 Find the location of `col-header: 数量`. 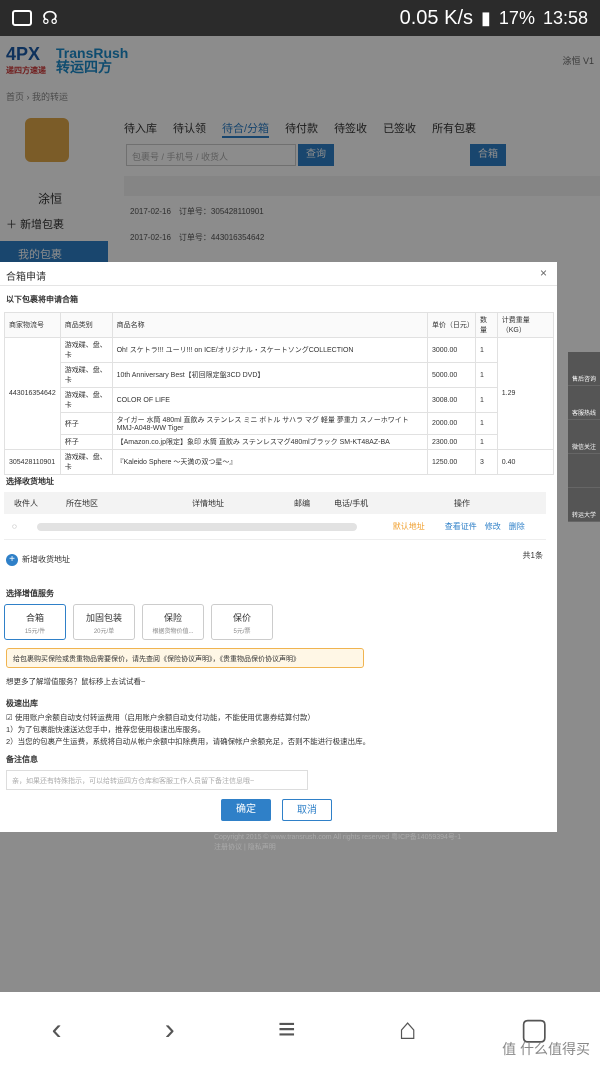

col-header: 数量 is located at coordinates (486, 325).